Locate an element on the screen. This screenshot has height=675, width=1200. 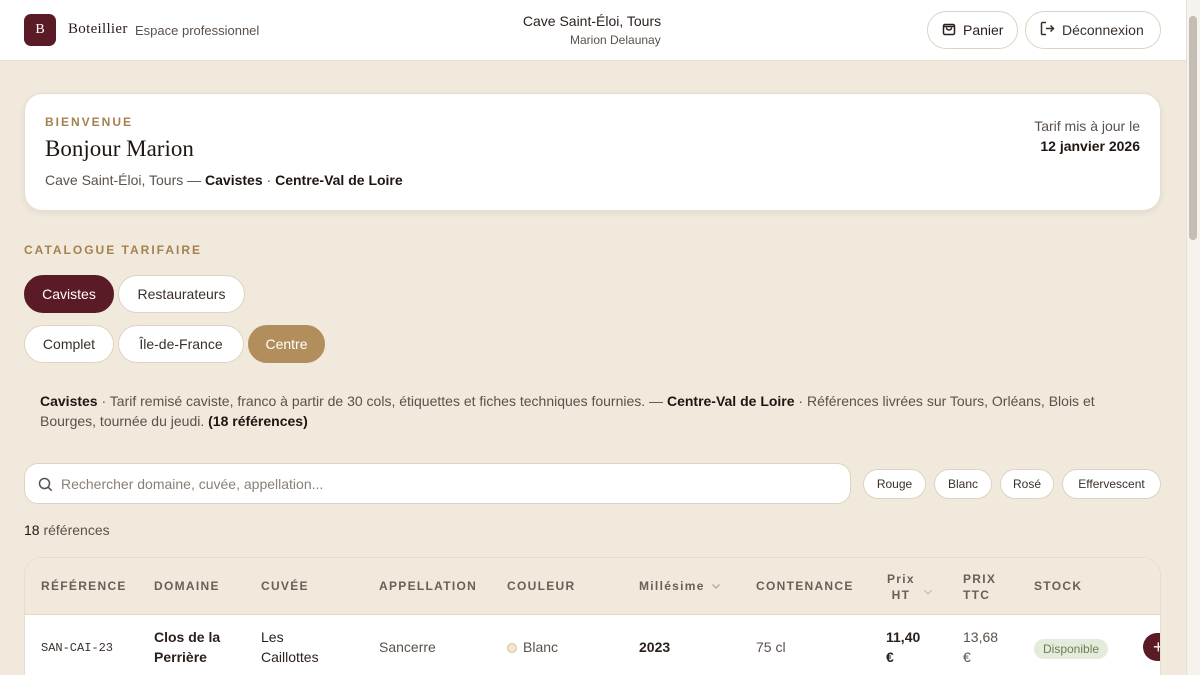
cell-prix-ht: 11,40 € is located at coordinates (903, 647).